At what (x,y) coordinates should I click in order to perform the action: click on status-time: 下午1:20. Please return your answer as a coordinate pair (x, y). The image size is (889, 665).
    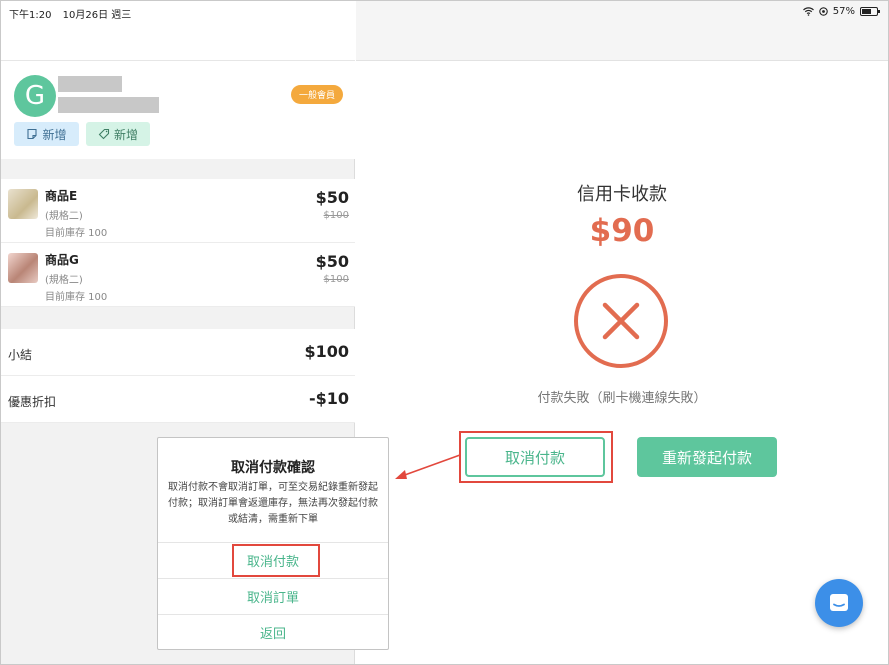
    Looking at the image, I should click on (30, 15).